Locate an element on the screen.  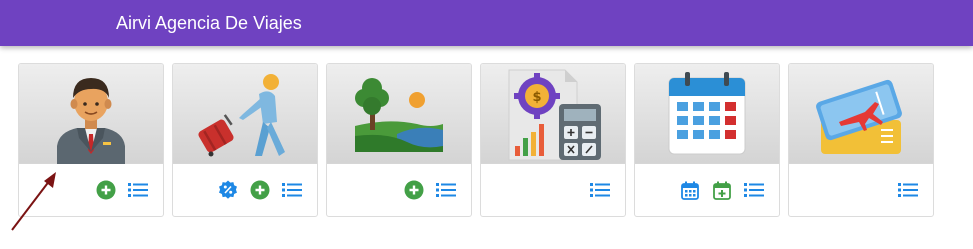
annotation-arrow-icon is located at coordinates (33, 201).